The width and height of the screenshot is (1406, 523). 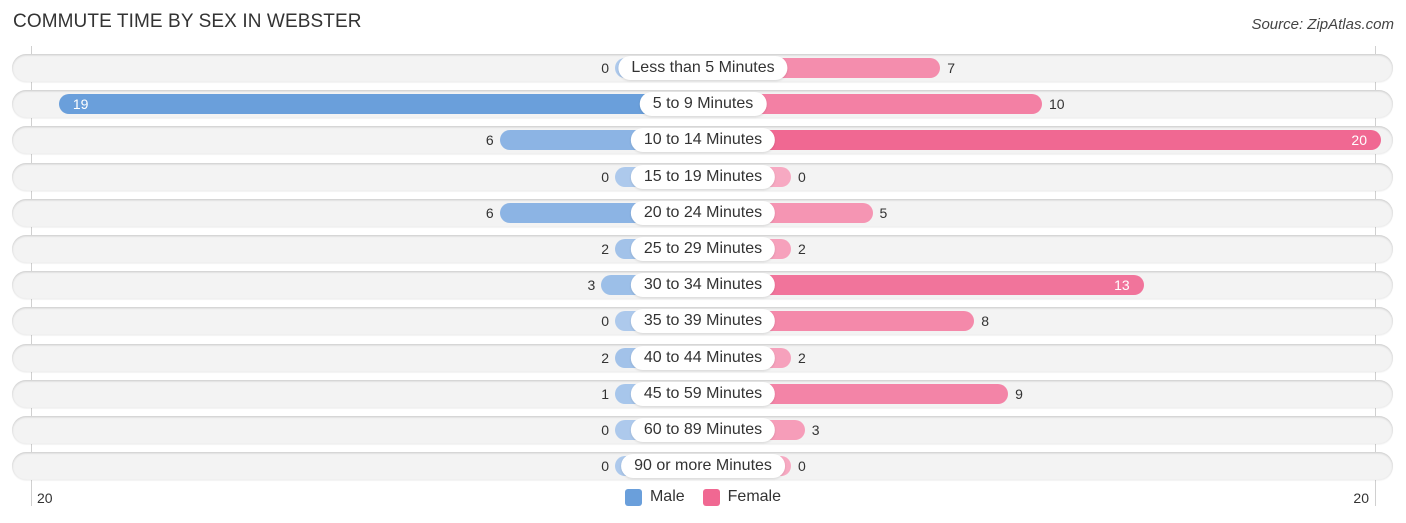 What do you see at coordinates (1122, 285) in the screenshot?
I see `value-label-female: 13` at bounding box center [1122, 285].